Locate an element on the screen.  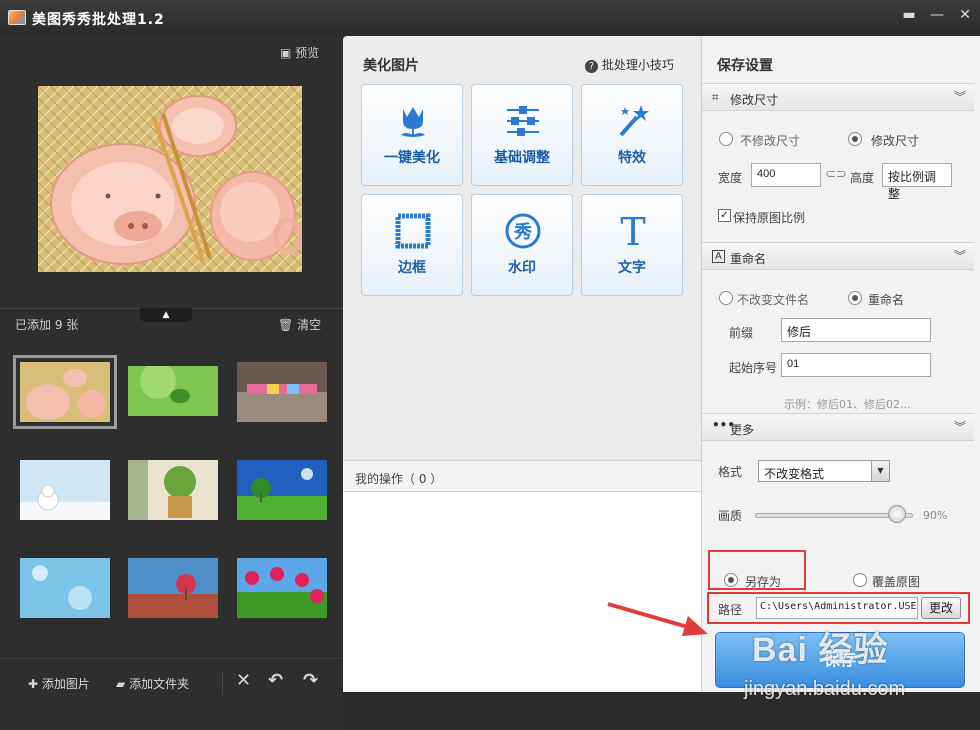
width-label: 宽度 is located at coordinates (730, 178).